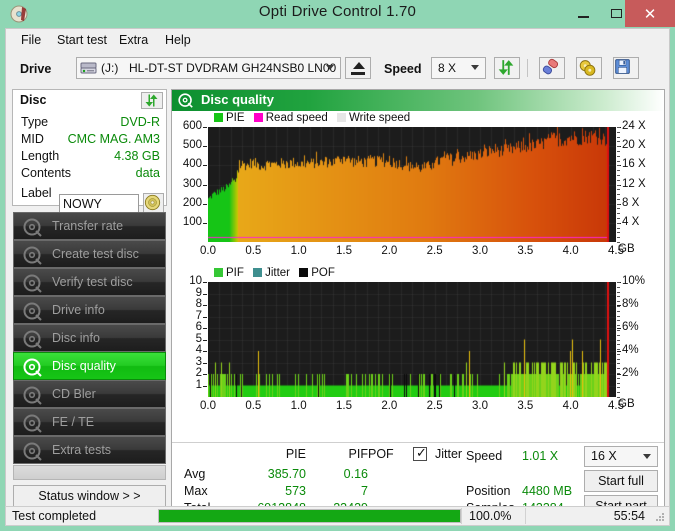  What do you see at coordinates (198, 350) in the screenshot?
I see `y-tick-label: 4` at bounding box center [198, 350].